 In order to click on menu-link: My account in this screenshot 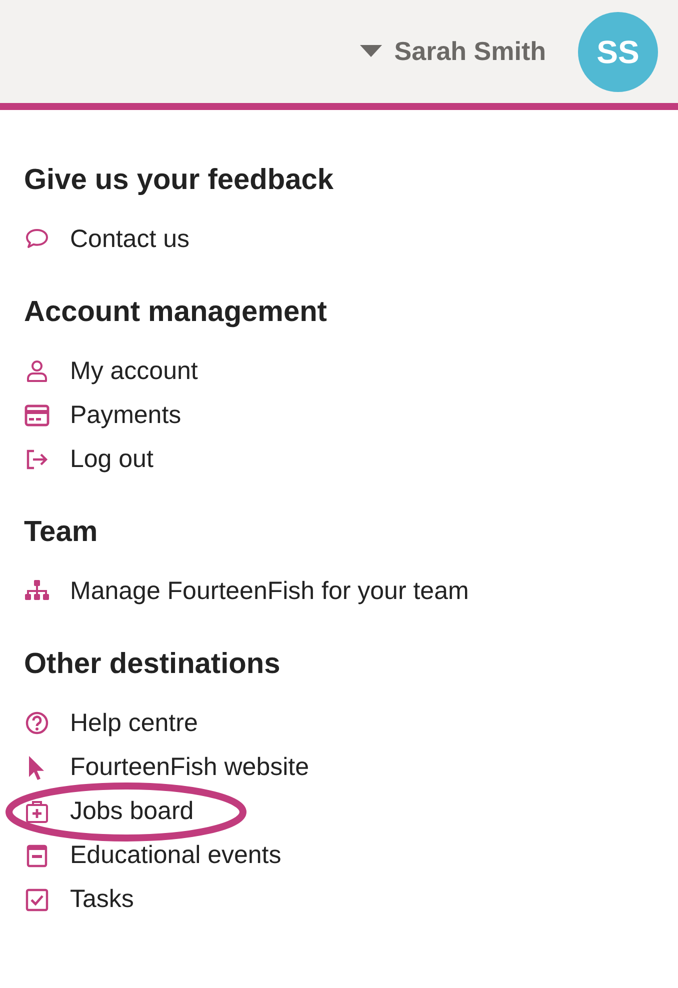, I will do `click(111, 372)`.